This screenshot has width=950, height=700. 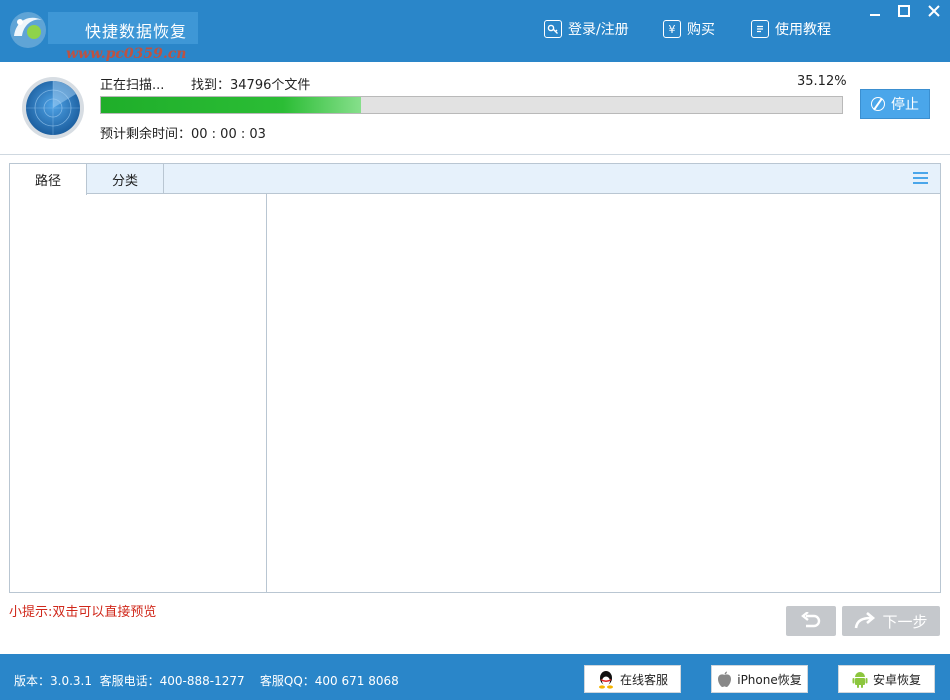 I want to click on tab-category-label: 分类, so click(x=124, y=181).